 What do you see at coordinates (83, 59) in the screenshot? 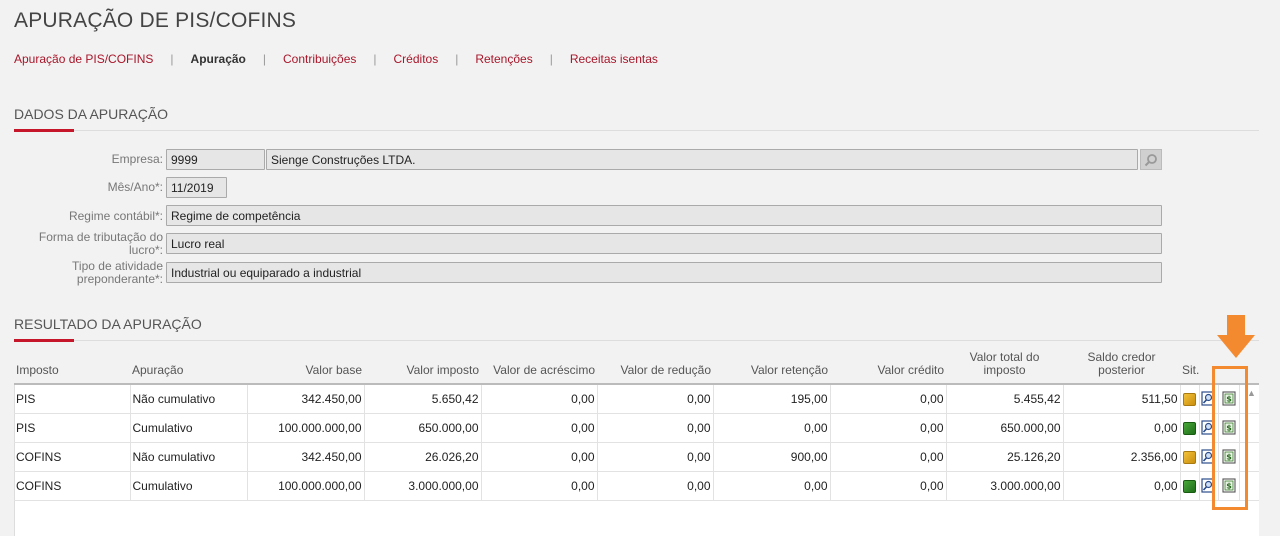
I see `tab-apuracao-pis-cofins: Apuração de PIS/COFINS` at bounding box center [83, 59].